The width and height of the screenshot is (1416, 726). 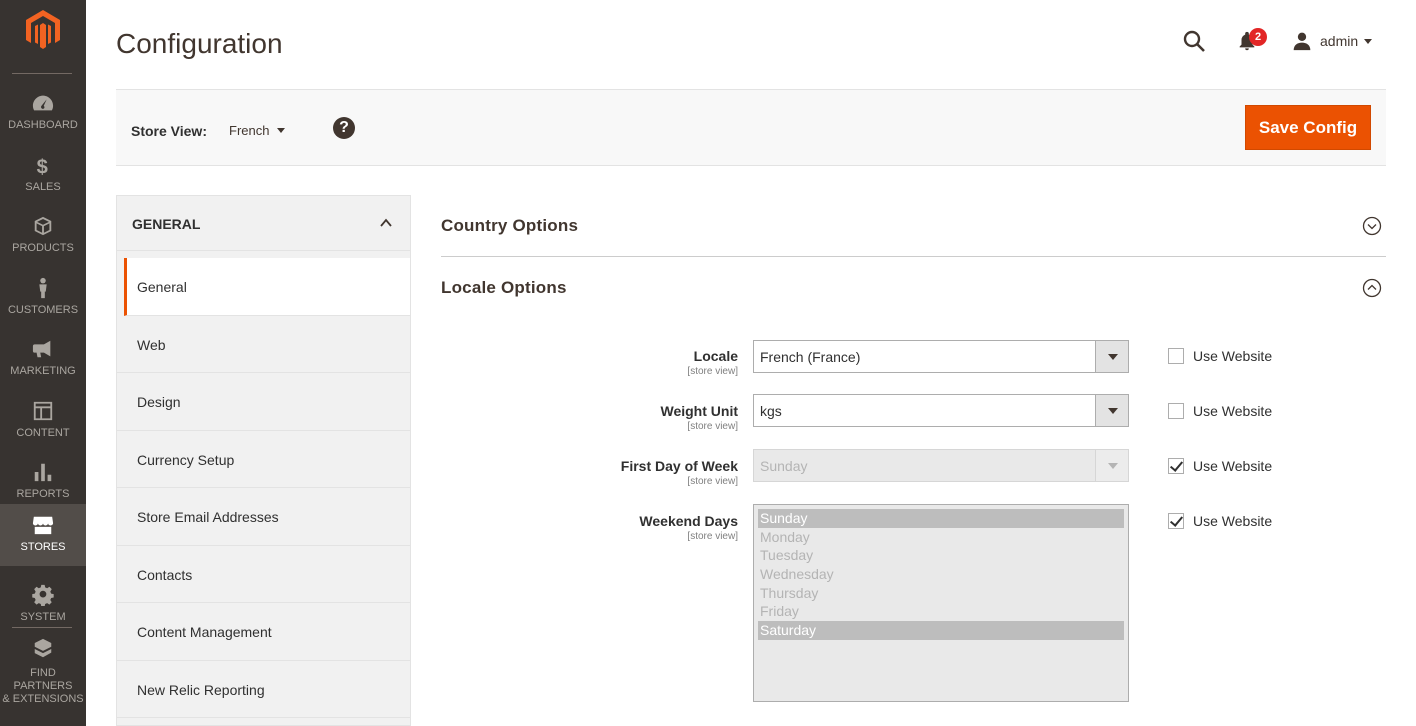 I want to click on menu-item-products: PRODUCTS, so click(x=43, y=236).